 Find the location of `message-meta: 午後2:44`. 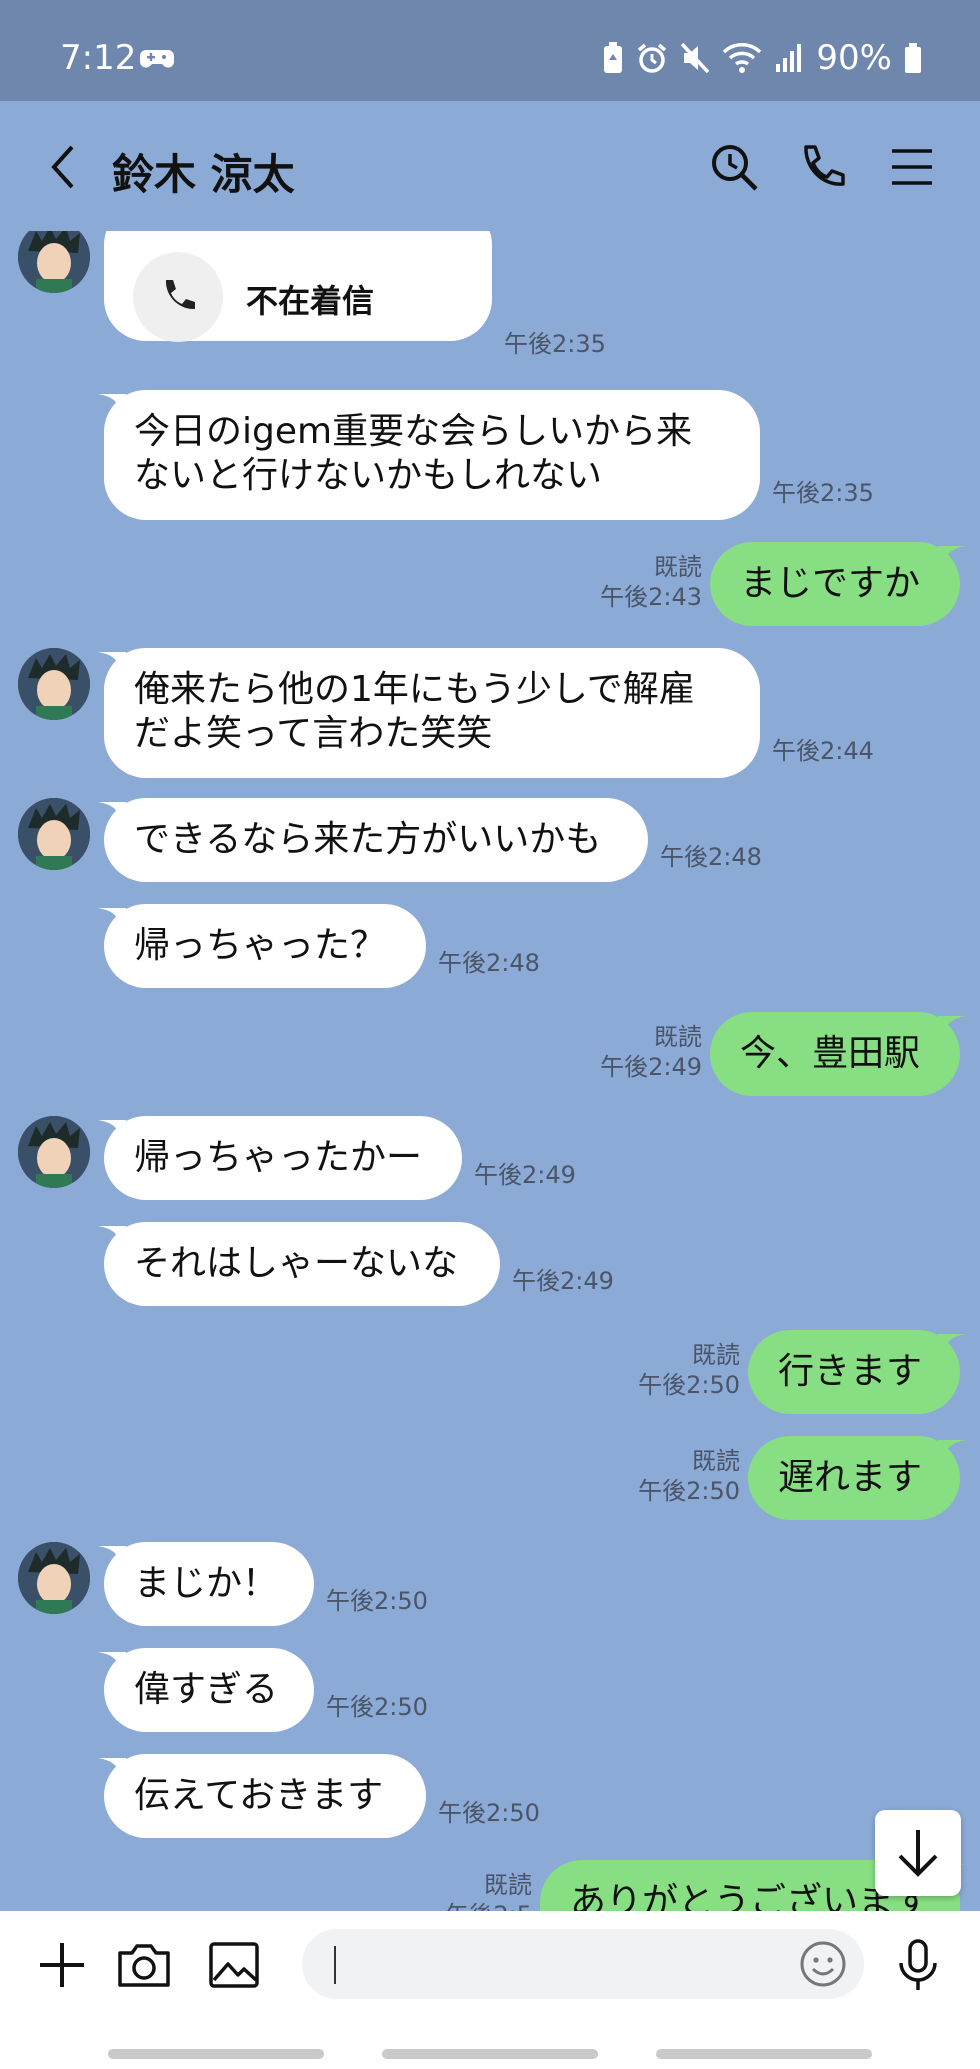

message-meta: 午後2:44 is located at coordinates (823, 751).